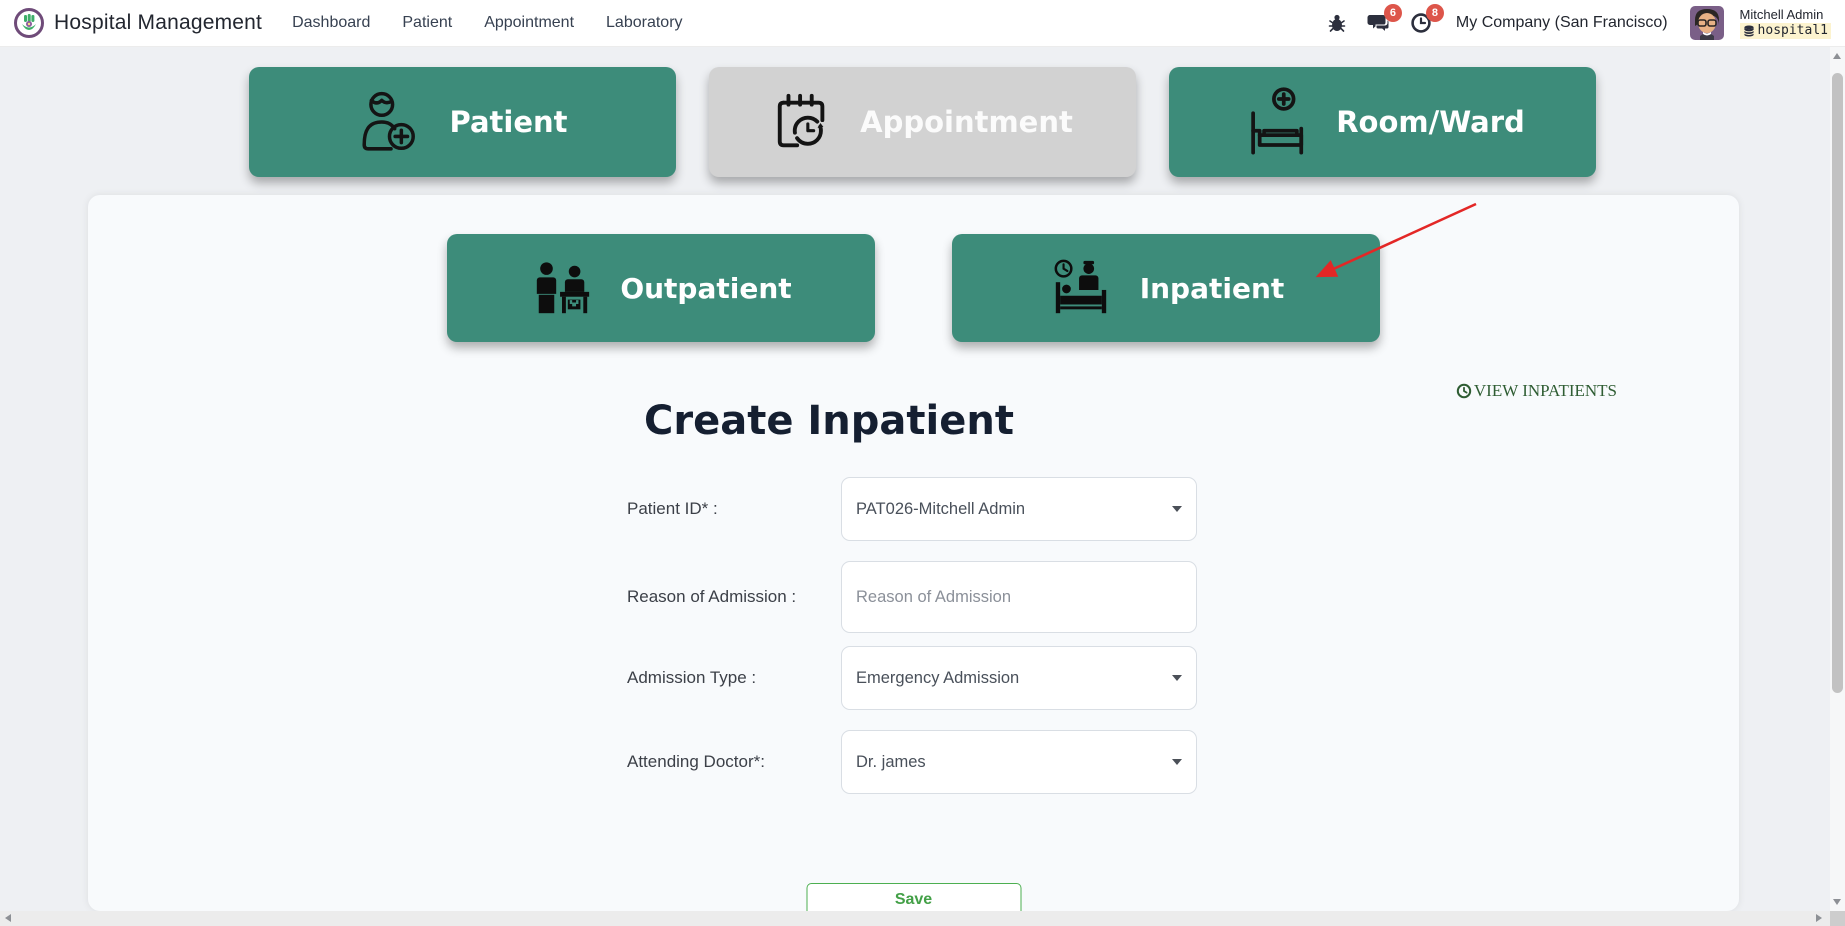 The image size is (1845, 926). I want to click on company-switcher: My Company (San Francisco), so click(1562, 23).